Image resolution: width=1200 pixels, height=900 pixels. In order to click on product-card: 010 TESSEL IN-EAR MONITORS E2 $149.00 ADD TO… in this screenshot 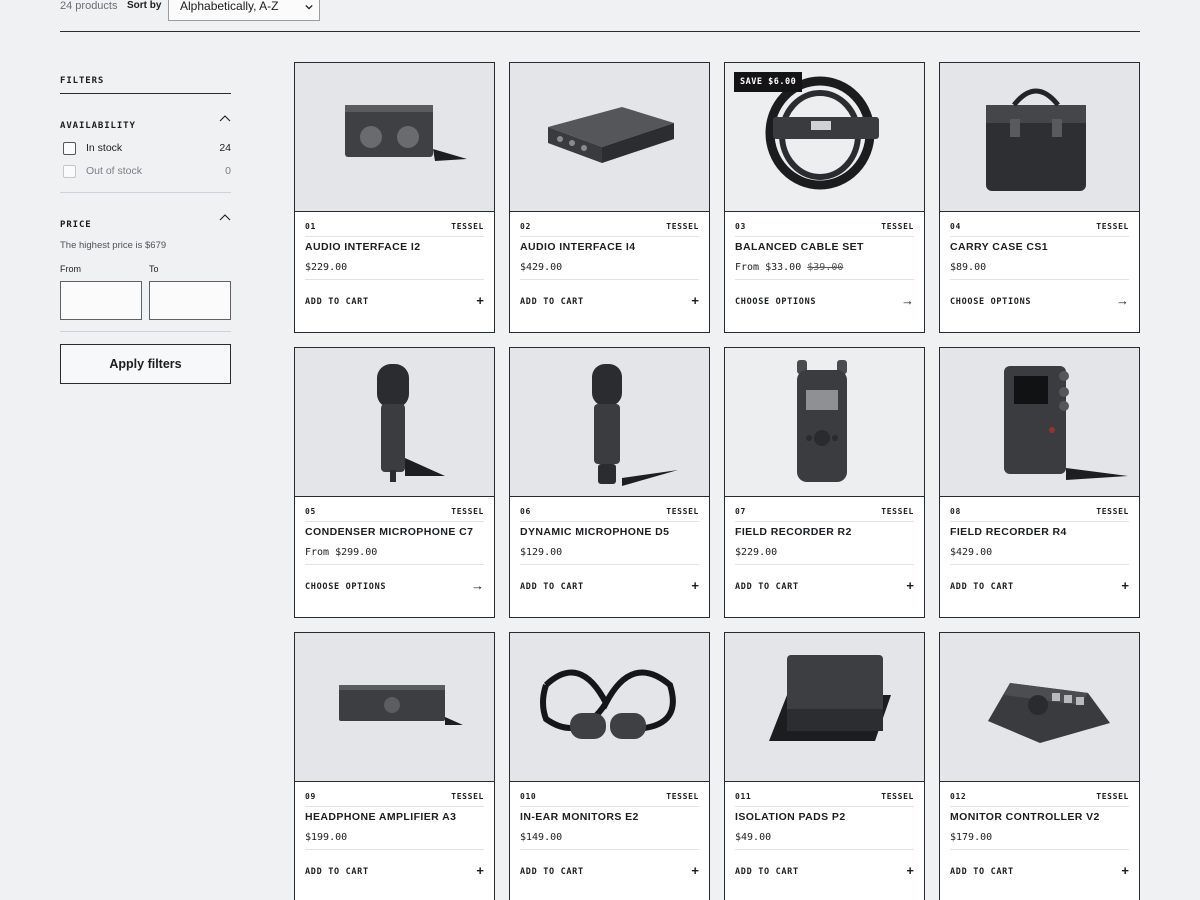, I will do `click(609, 766)`.